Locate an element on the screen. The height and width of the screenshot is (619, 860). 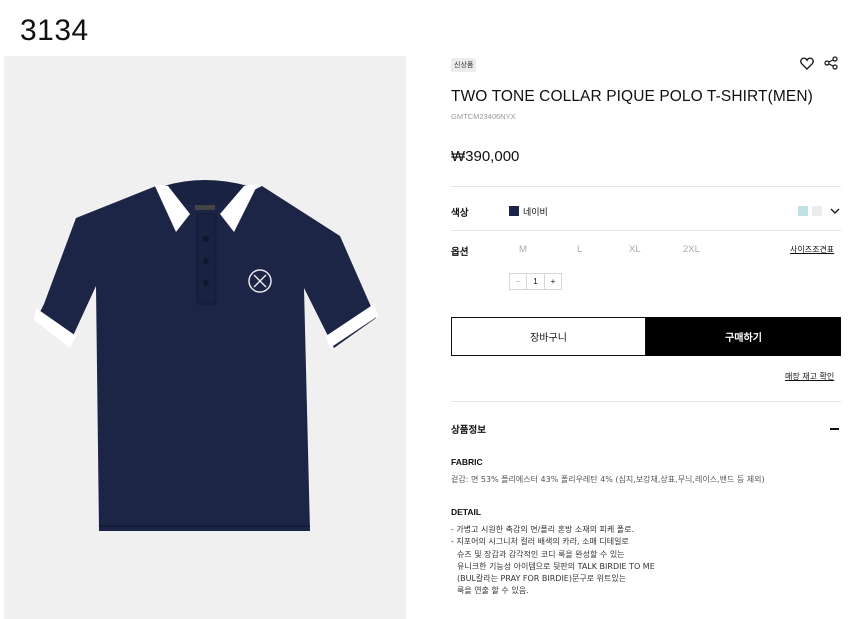
fabric-title: FABRIC is located at coordinates (467, 462).